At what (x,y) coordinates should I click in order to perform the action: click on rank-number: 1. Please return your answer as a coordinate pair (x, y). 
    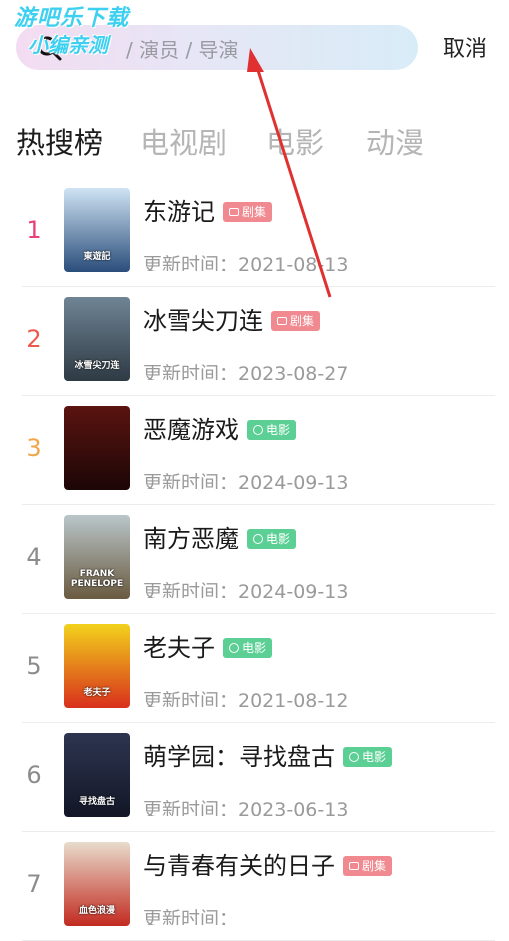
    Looking at the image, I should click on (34, 230).